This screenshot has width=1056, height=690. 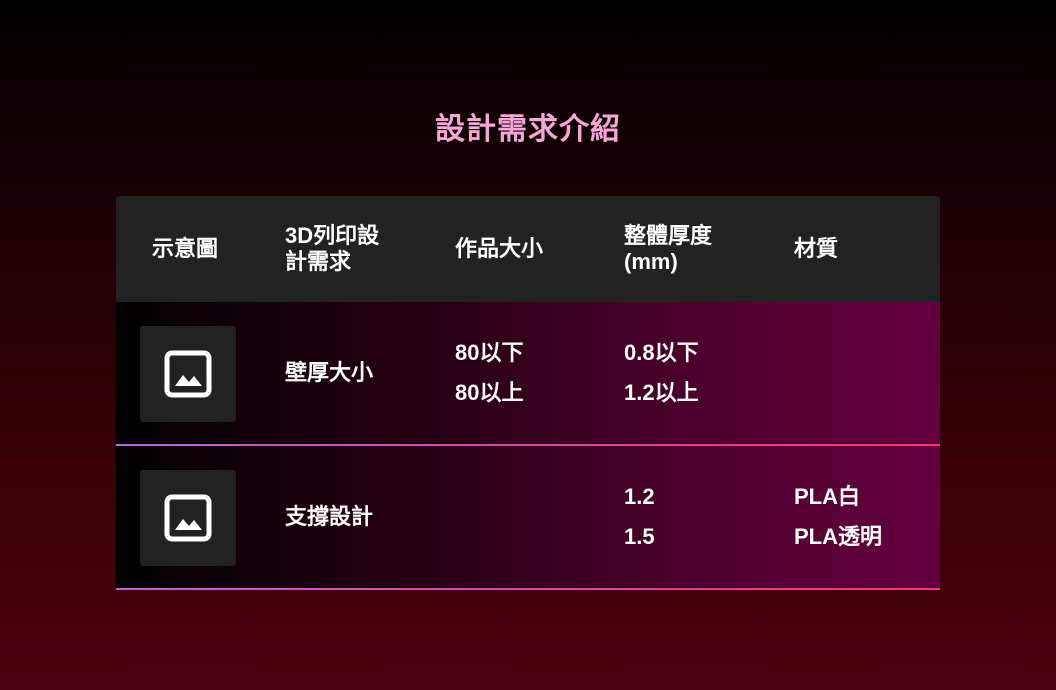 I want to click on header-size: 作品大小, so click(x=499, y=249).